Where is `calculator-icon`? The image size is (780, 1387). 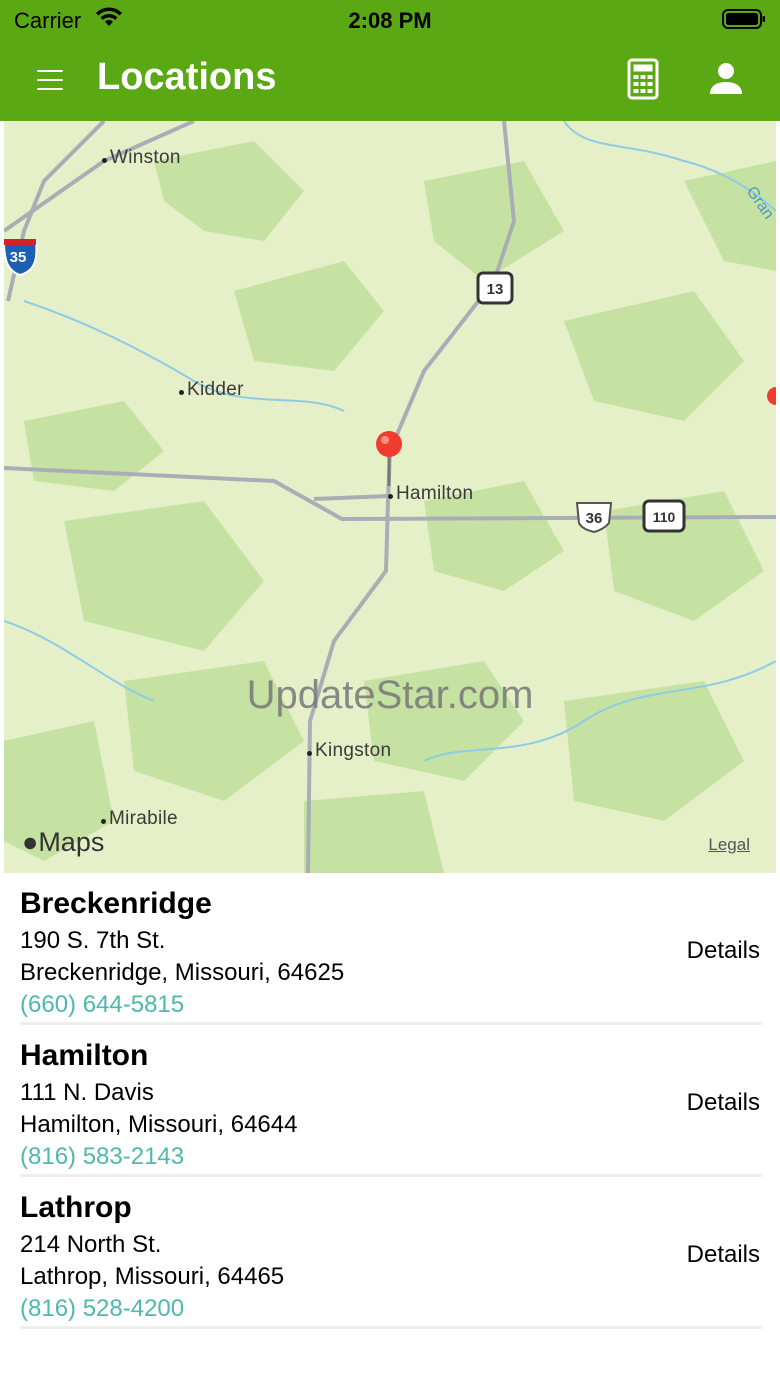 calculator-icon is located at coordinates (643, 79).